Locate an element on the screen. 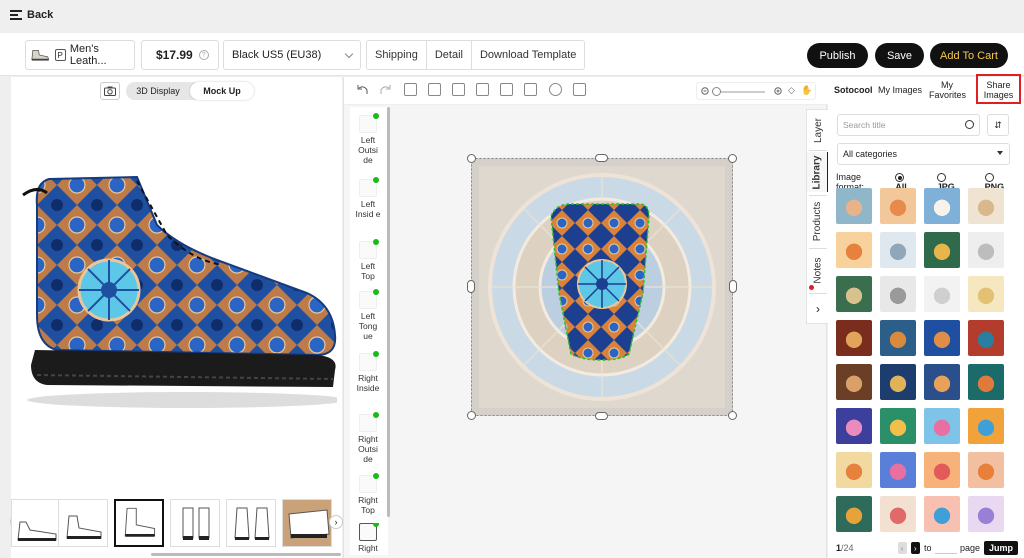 This screenshot has width=1024, height=558. zoom-out-icon is located at coordinates (705, 91).